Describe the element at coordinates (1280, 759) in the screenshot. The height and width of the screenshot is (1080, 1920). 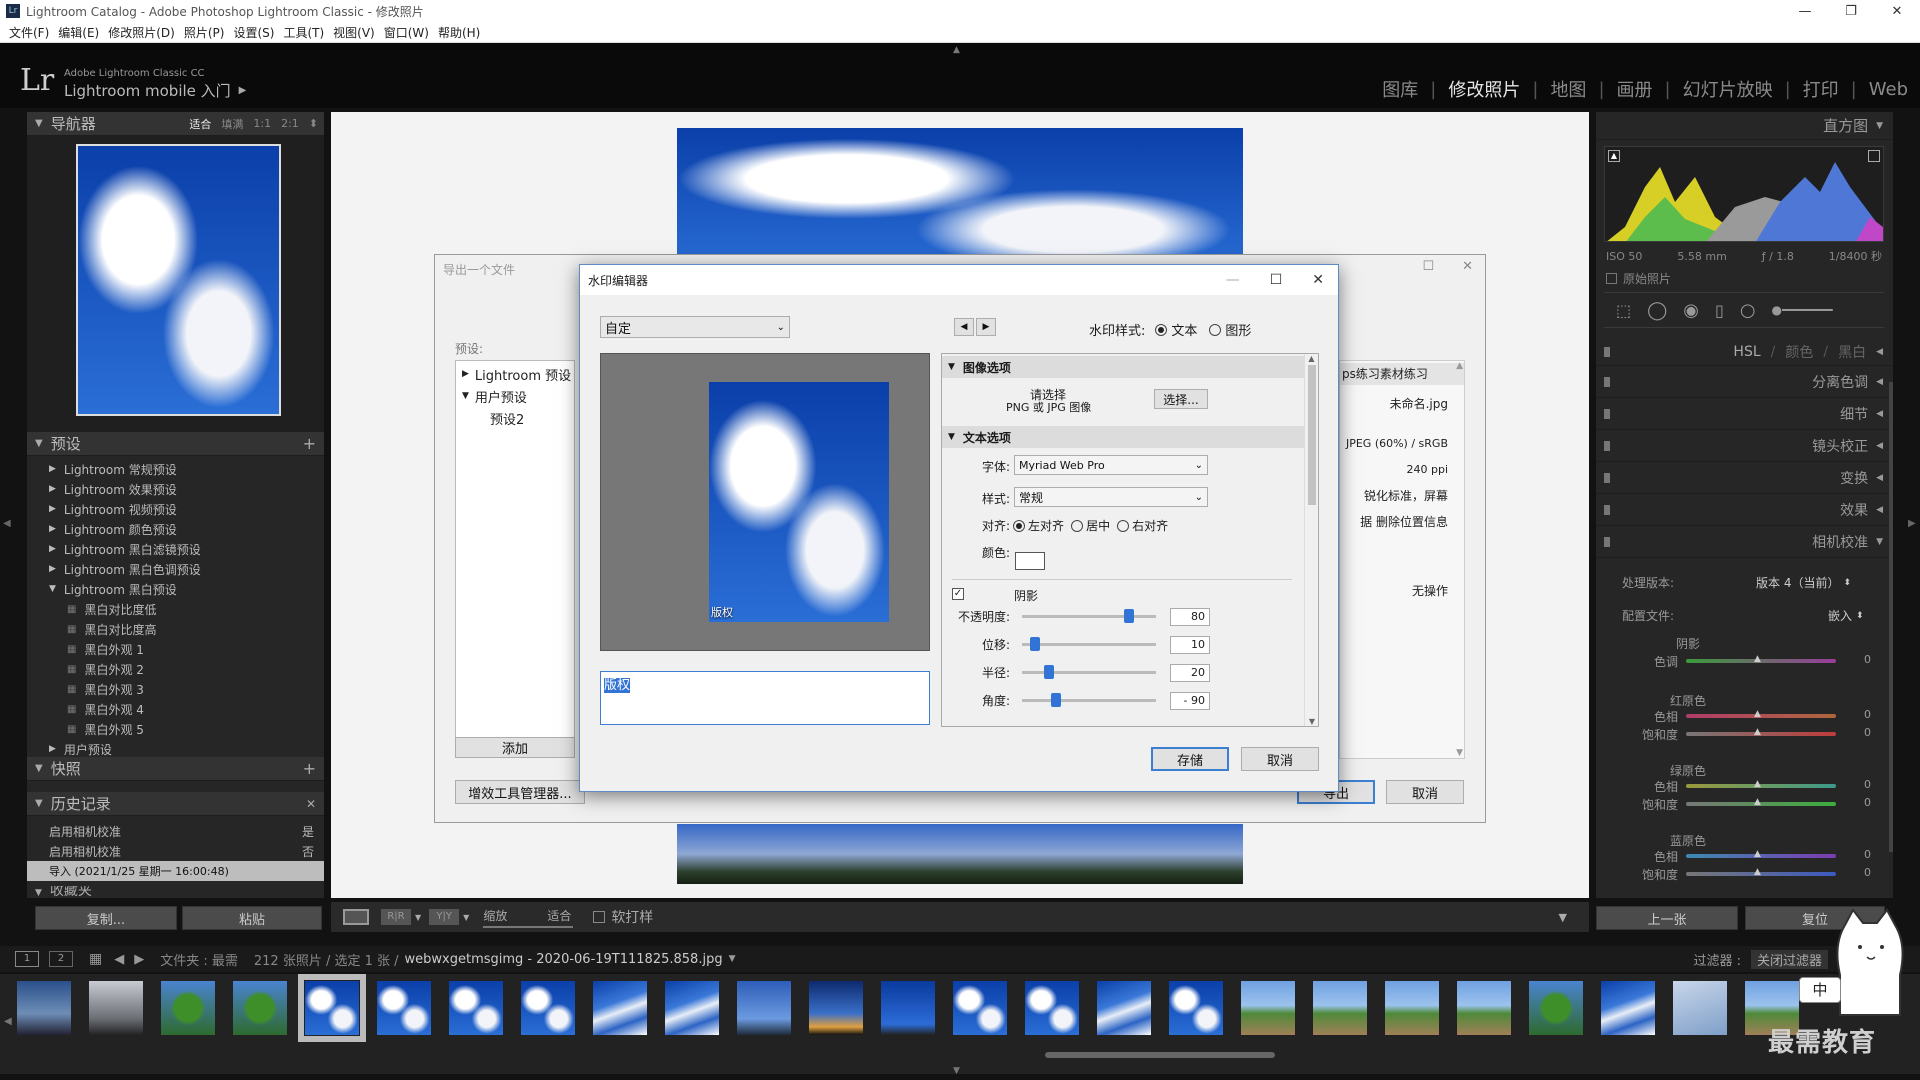
I see `watermark-cancel-button: 取消` at that location.